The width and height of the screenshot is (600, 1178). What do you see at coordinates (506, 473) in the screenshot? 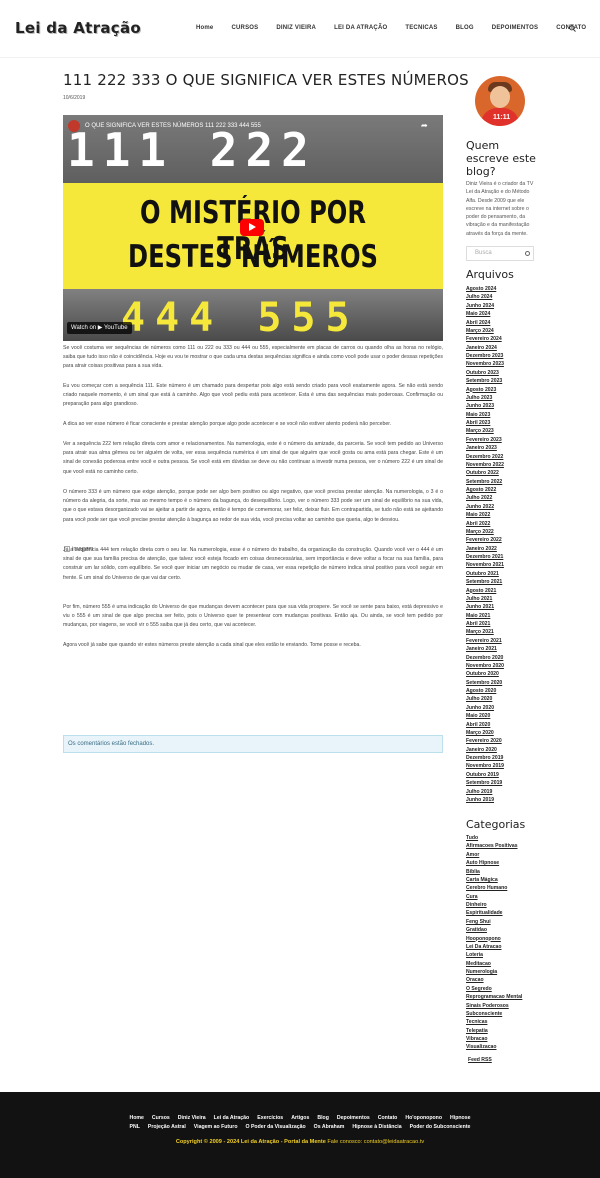
I see `archive-link: Outubro 2022` at bounding box center [506, 473].